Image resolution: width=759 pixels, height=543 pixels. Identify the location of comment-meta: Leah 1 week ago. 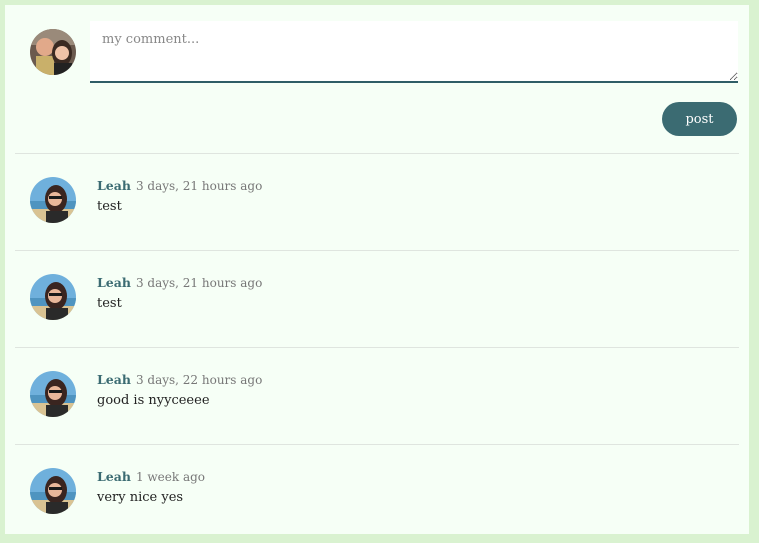
(151, 475).